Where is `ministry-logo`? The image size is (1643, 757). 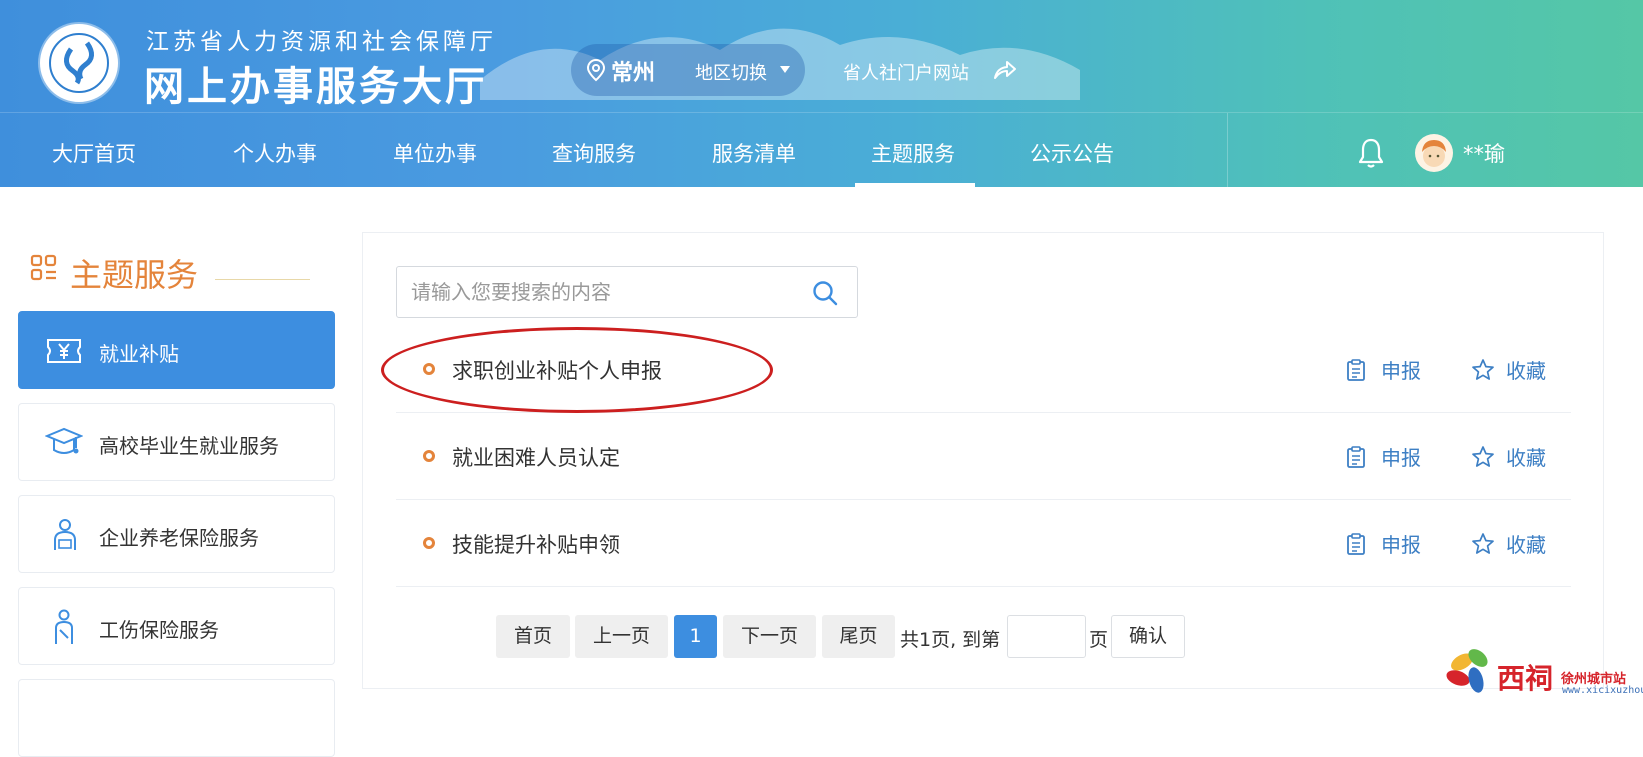 ministry-logo is located at coordinates (79, 63).